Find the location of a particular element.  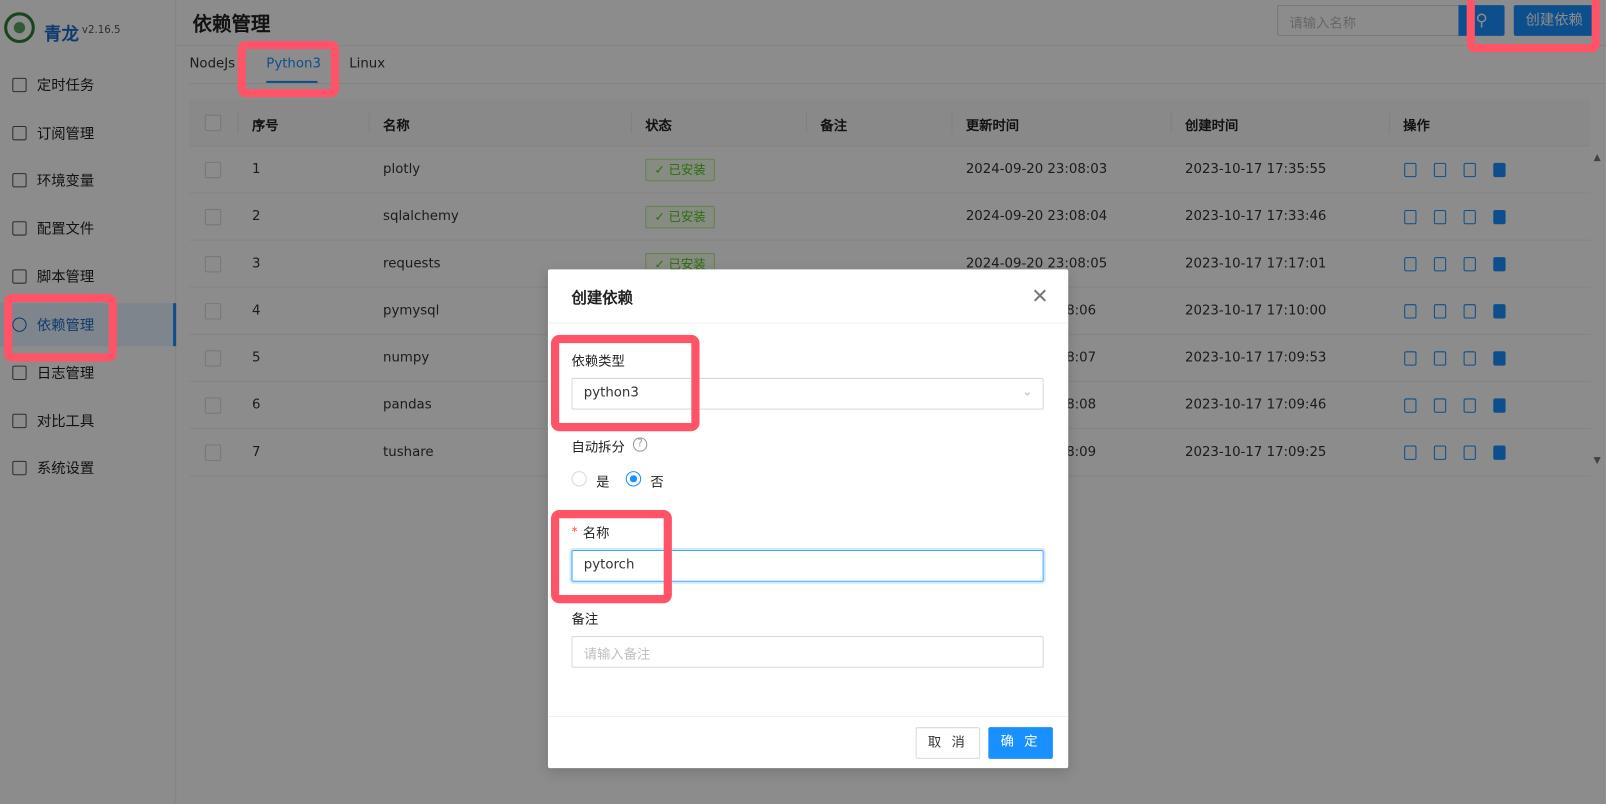

modal-title: 创建依赖 is located at coordinates (602, 298).